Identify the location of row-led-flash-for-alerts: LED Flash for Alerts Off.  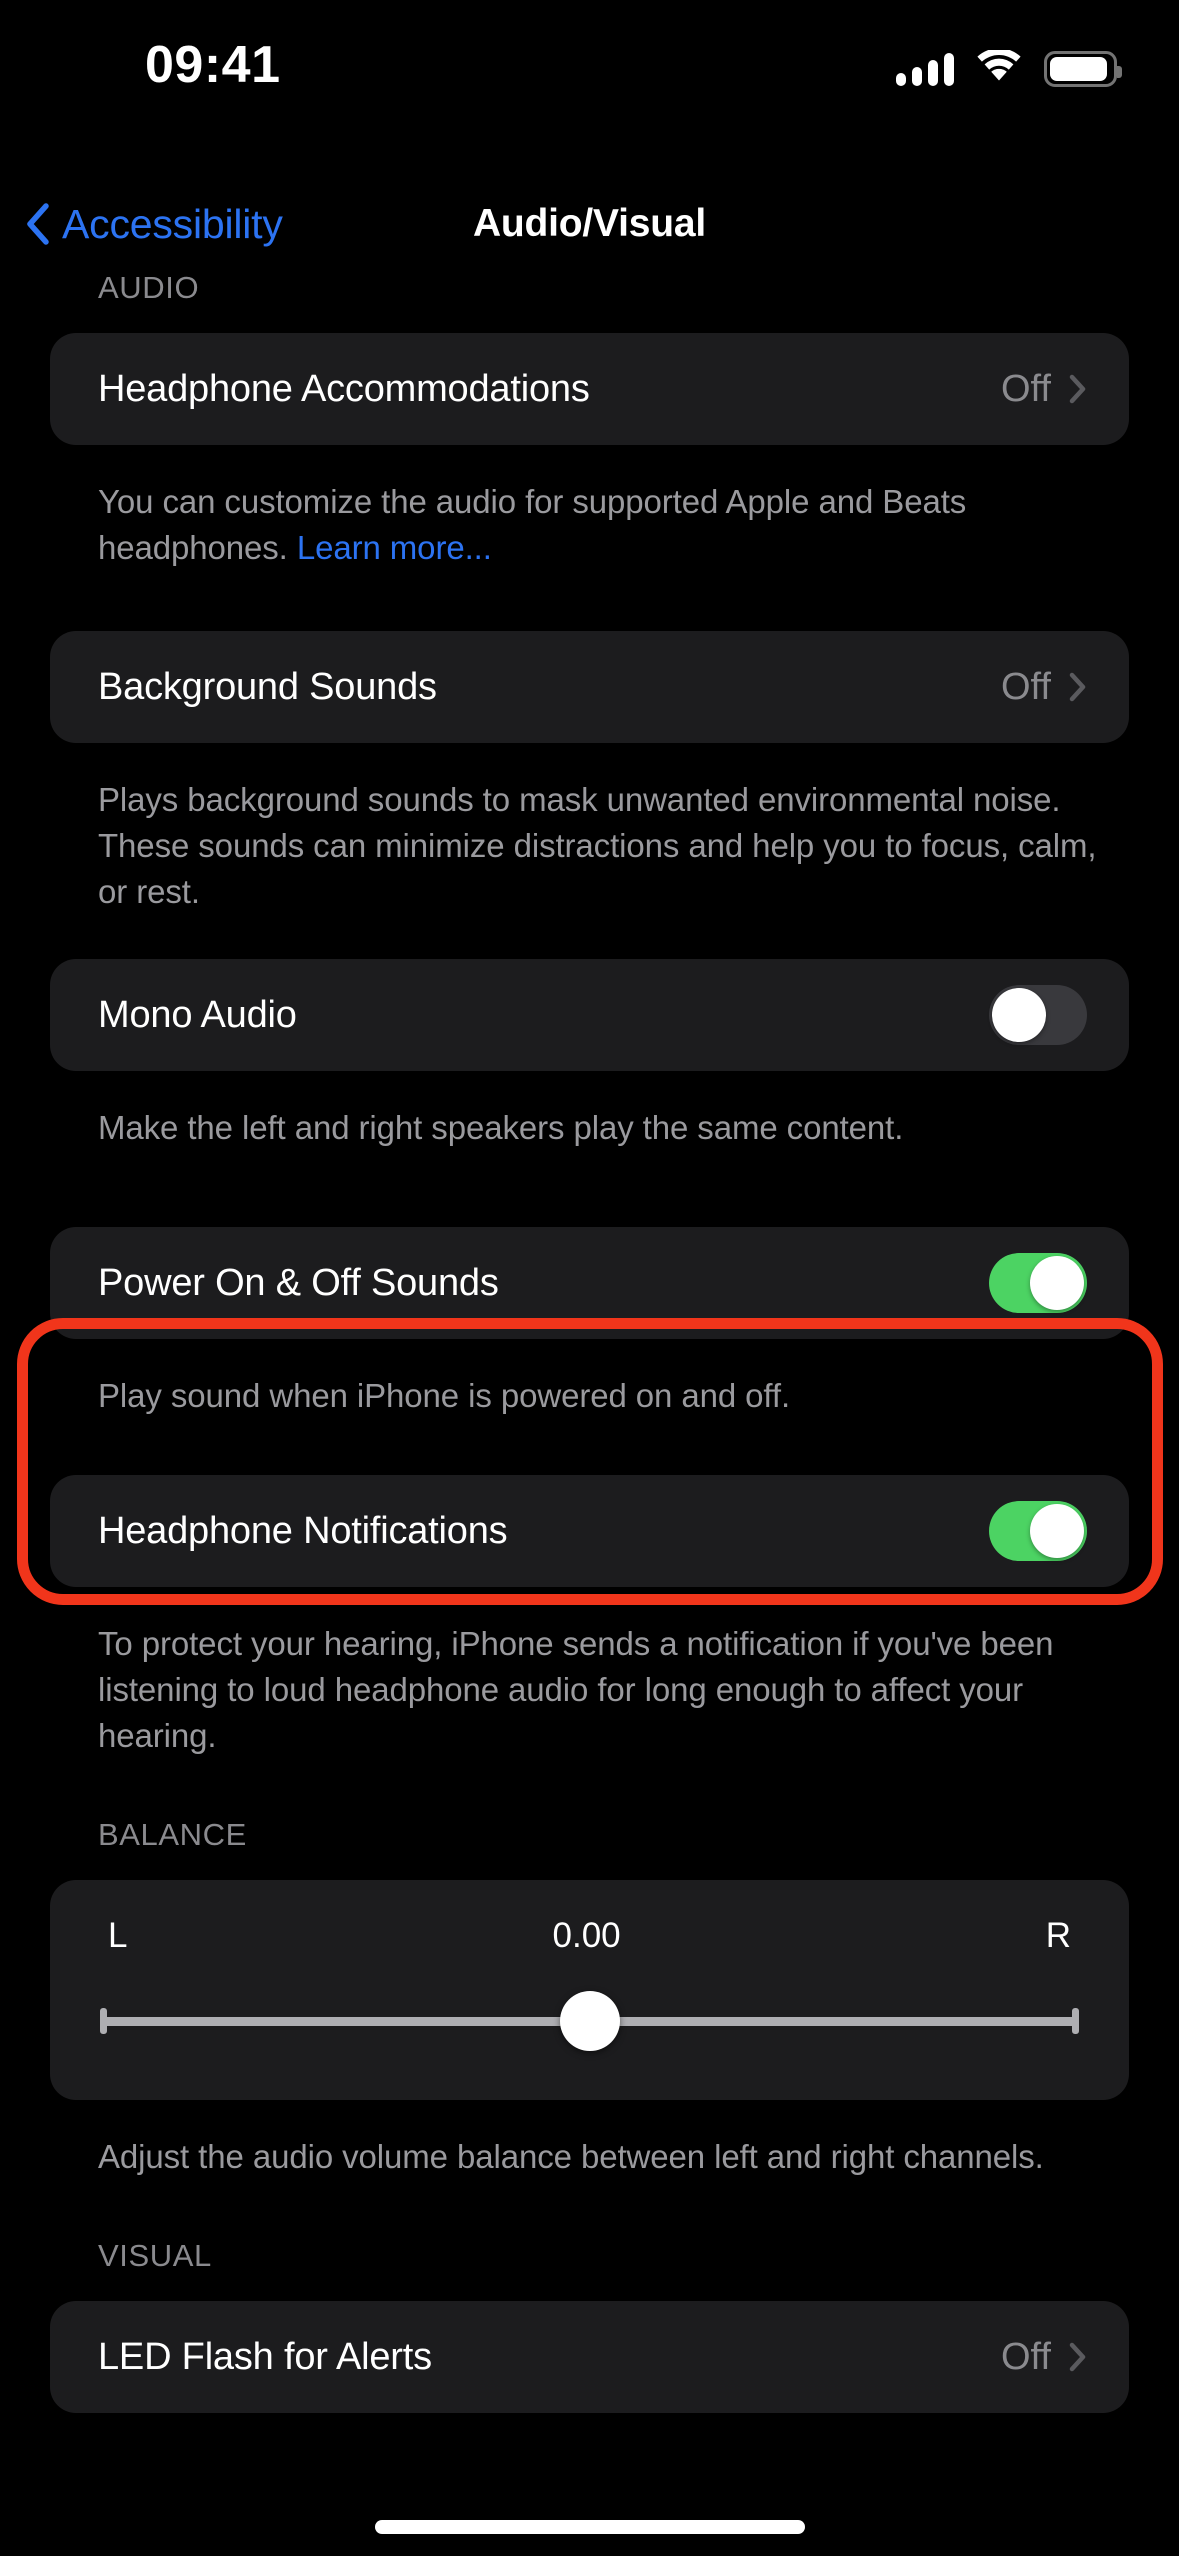
(589, 2357).